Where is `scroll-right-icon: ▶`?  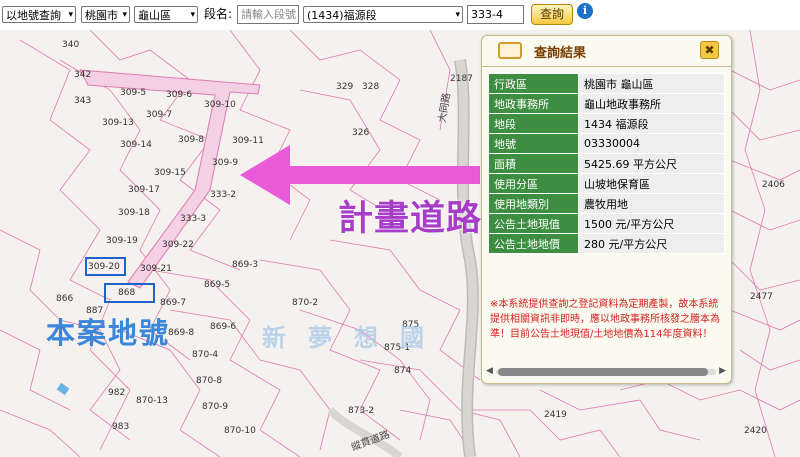
scroll-right-icon: ▶ is located at coordinates (722, 371).